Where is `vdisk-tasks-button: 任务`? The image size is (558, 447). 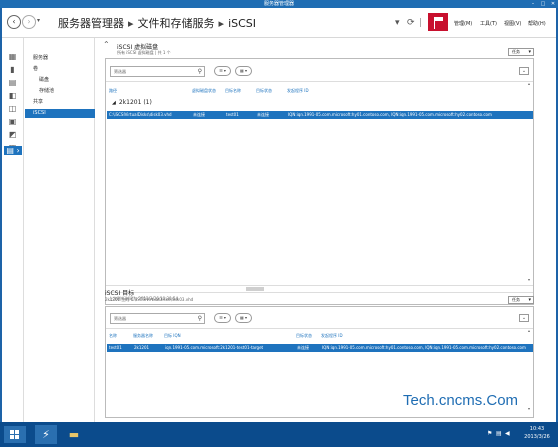 vdisk-tasks-button: 任务 is located at coordinates (521, 52).